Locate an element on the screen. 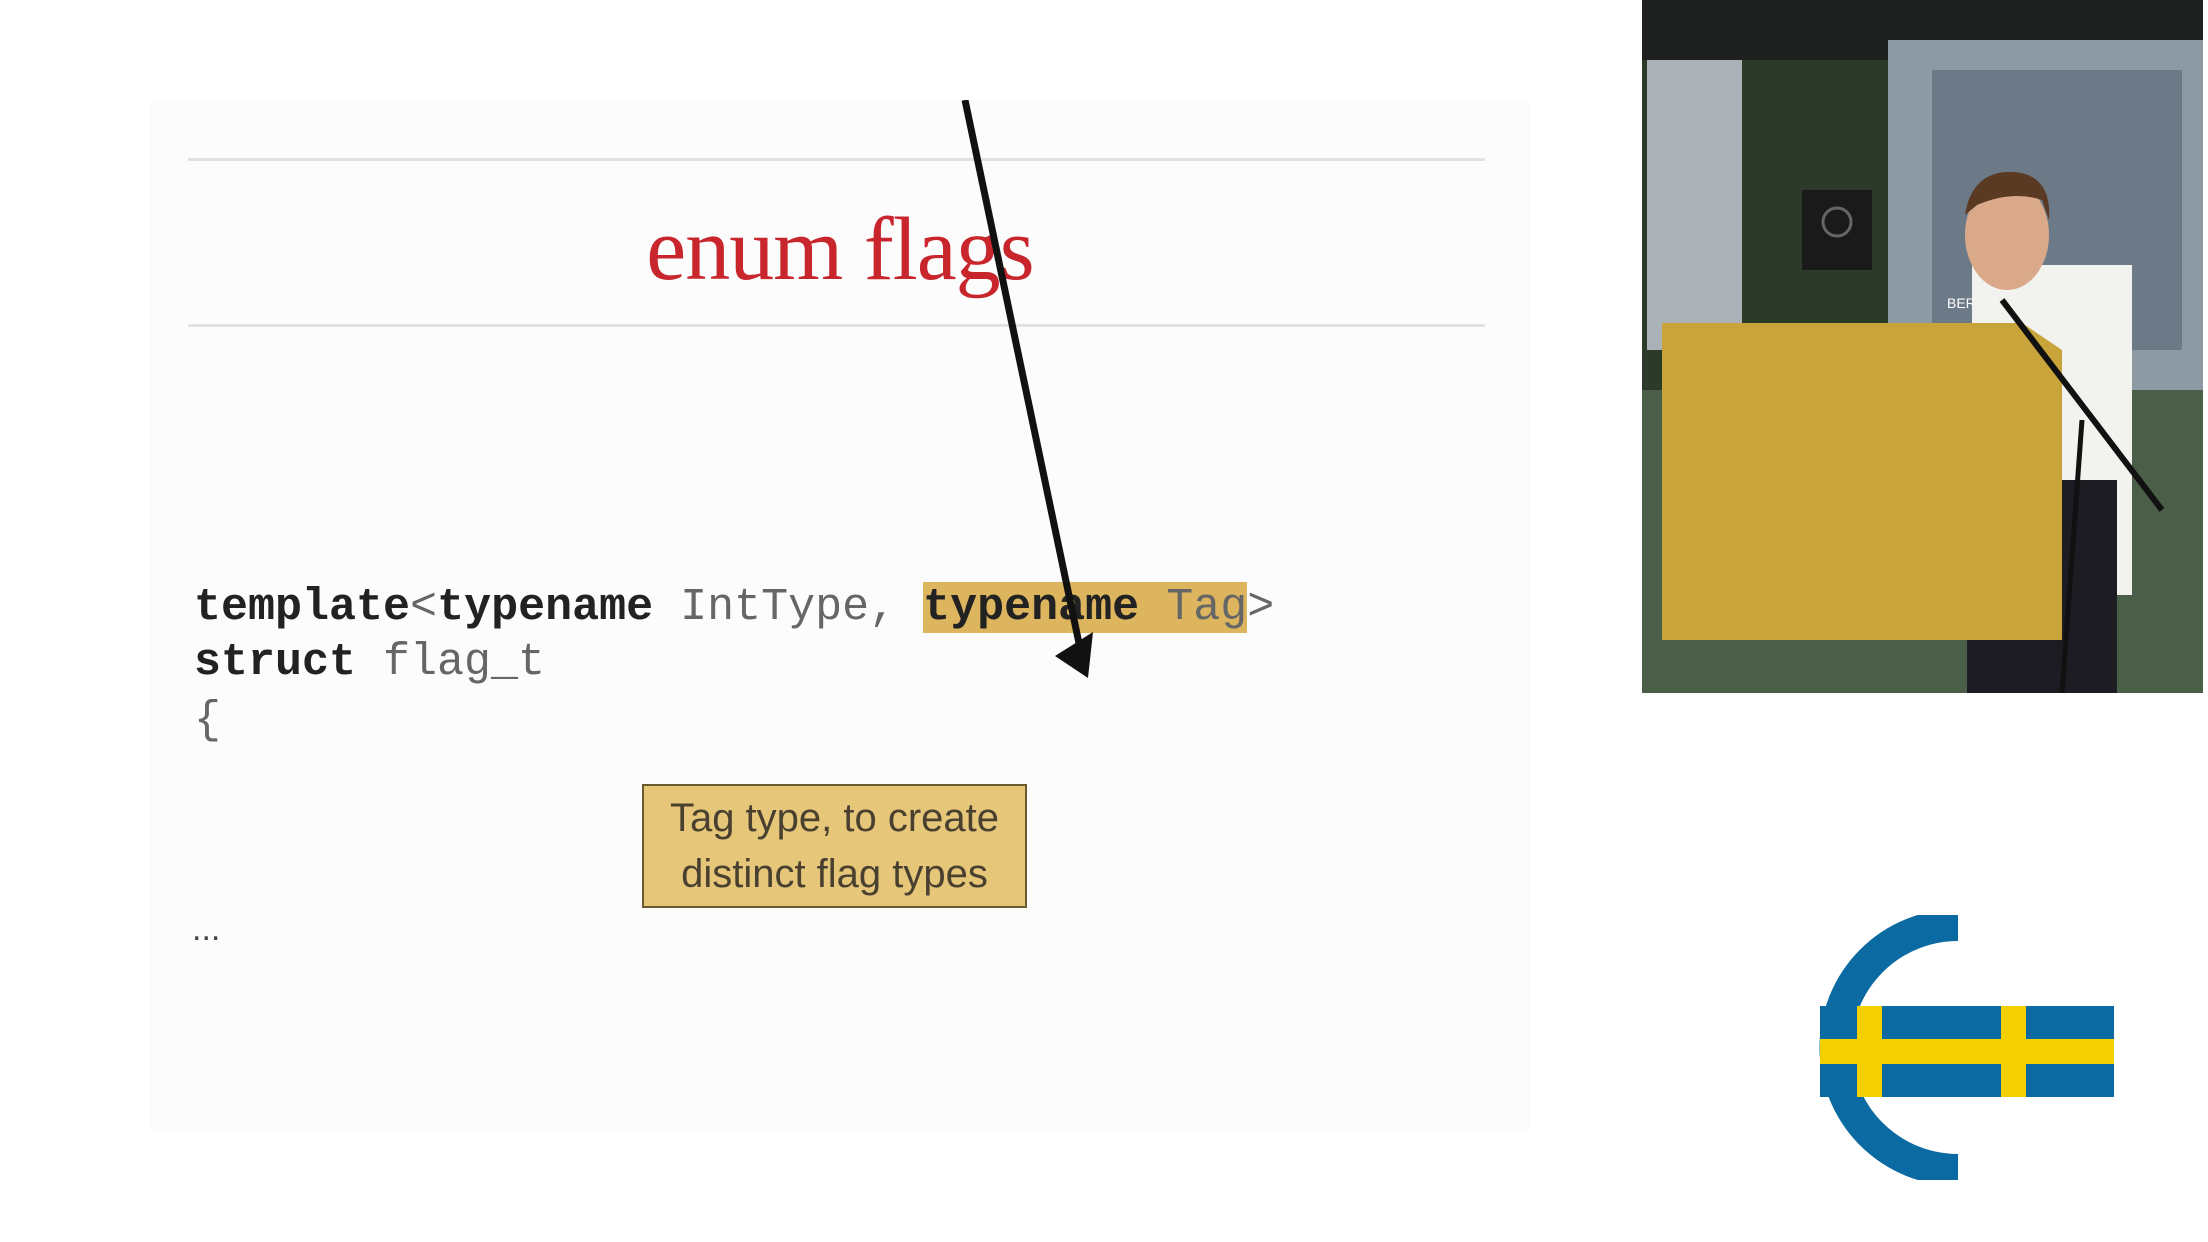 This screenshot has width=2208, height=1242. code-struct-name: flag_t is located at coordinates (451, 662).